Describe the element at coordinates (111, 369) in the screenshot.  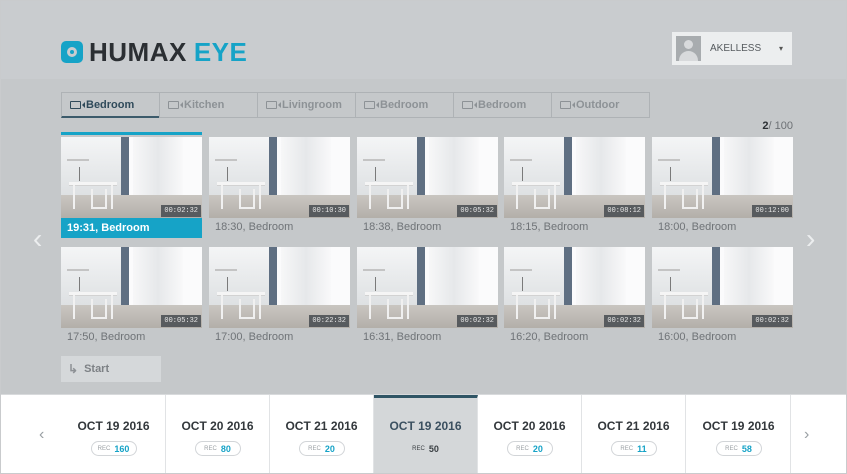
I see `start-button: ↳ Start` at that location.